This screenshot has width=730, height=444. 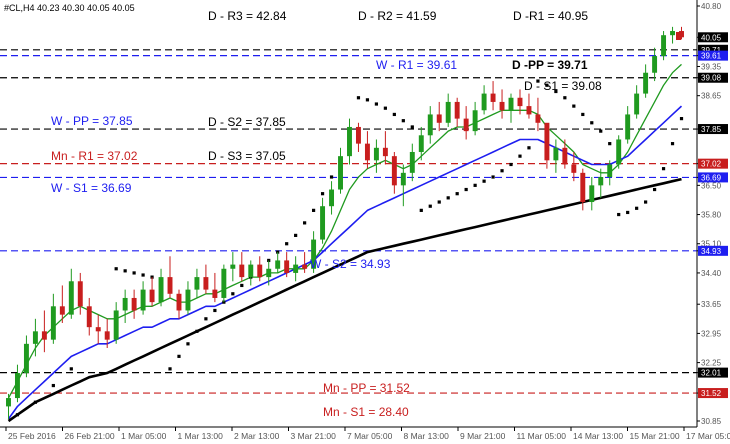 I want to click on pivot-label: Mn - PP = 31.52, so click(x=366, y=388).